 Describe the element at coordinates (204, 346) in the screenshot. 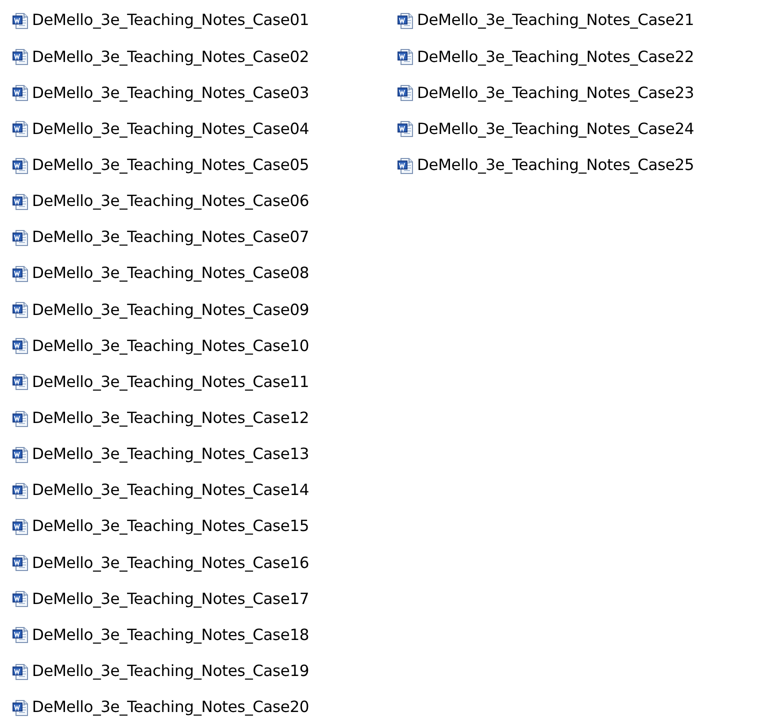

I see `file-item: DeMello_3e_Teaching_Notes_Case10` at that location.